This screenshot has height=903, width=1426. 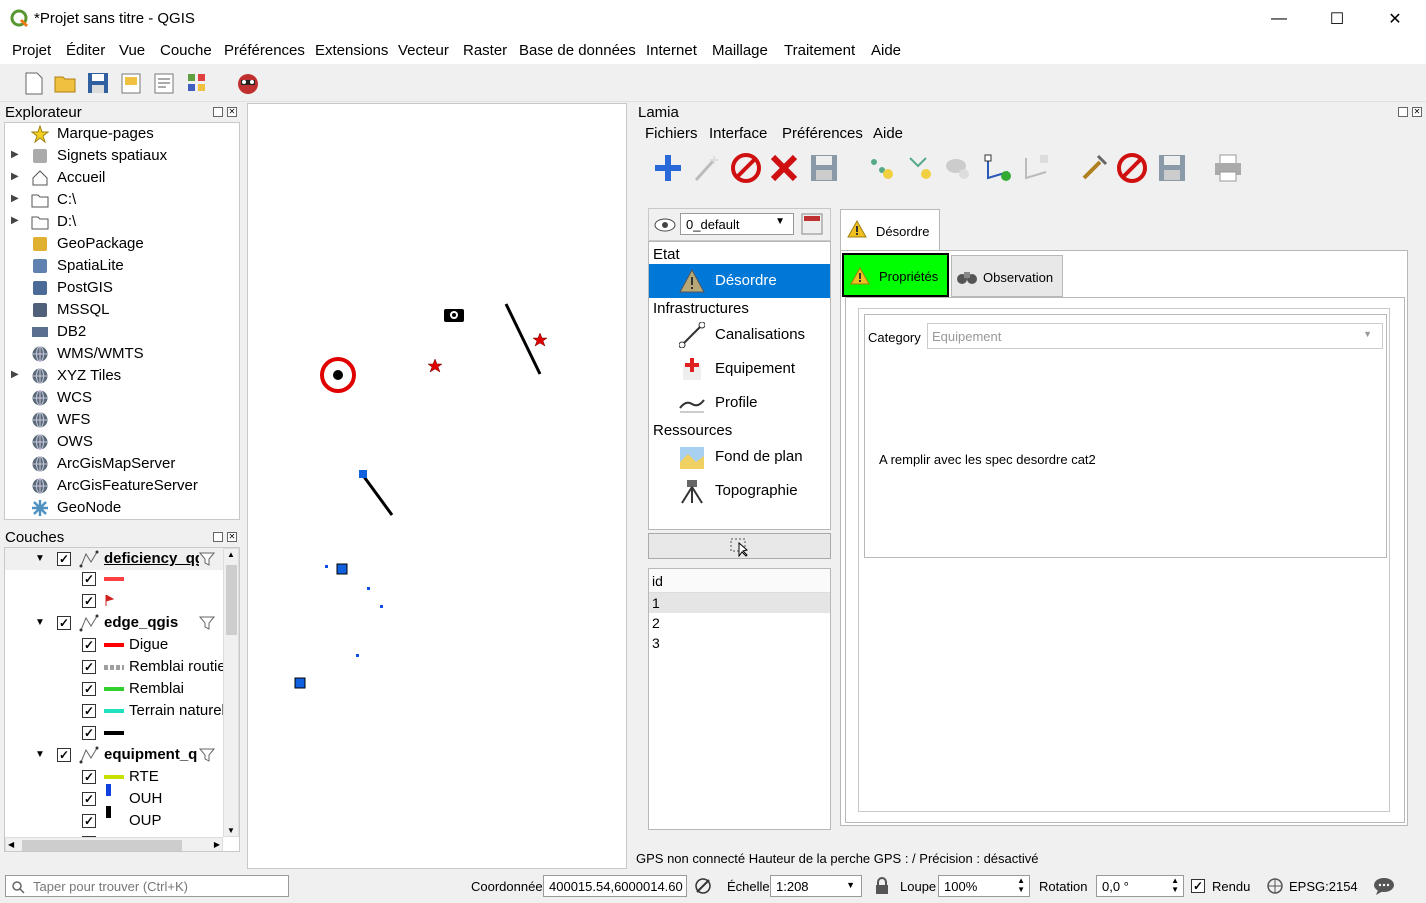 What do you see at coordinates (248, 83) in the screenshot?
I see `lamia-plugin-icon` at bounding box center [248, 83].